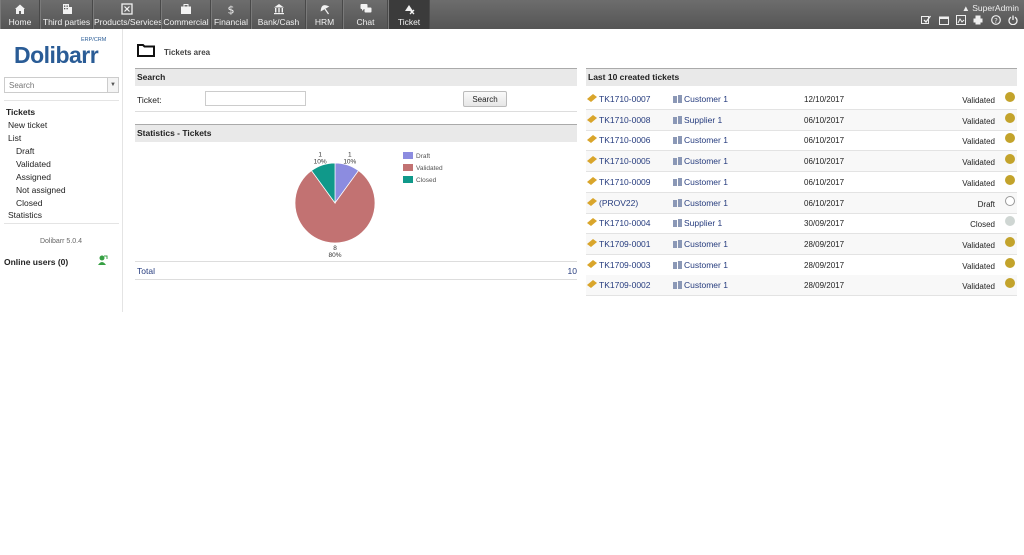  I want to click on tab-commercial: Commercial, so click(186, 14).